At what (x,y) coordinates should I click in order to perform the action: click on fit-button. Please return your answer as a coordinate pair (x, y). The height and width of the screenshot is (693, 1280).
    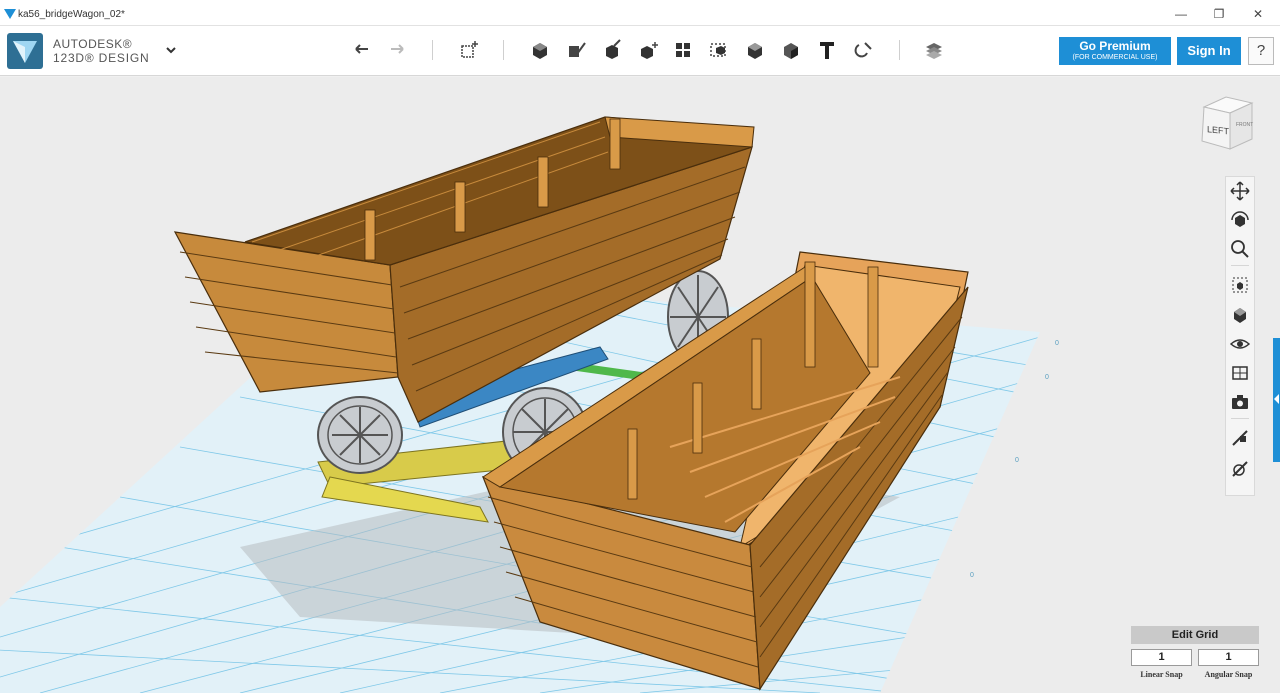
    Looking at the image, I should click on (1240, 285).